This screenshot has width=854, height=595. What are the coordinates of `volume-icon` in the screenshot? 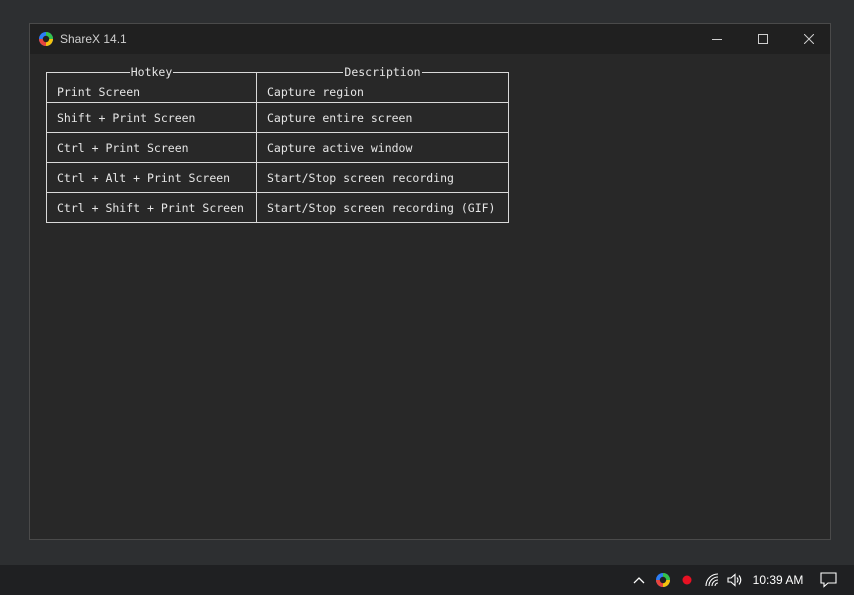 It's located at (734, 580).